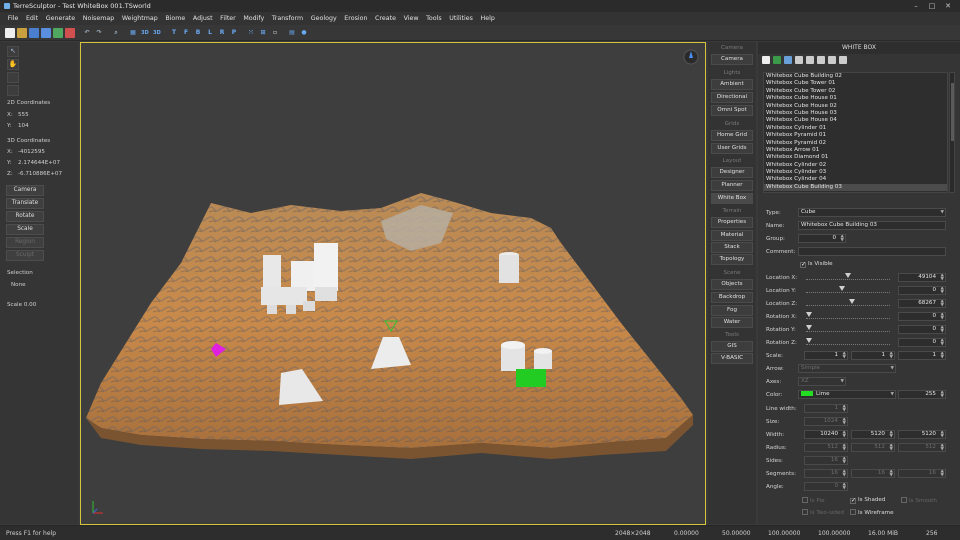 The image size is (960, 540). Describe the element at coordinates (855, 150) in the screenshot. I see `list-item: Whitebox Arrow 01` at that location.